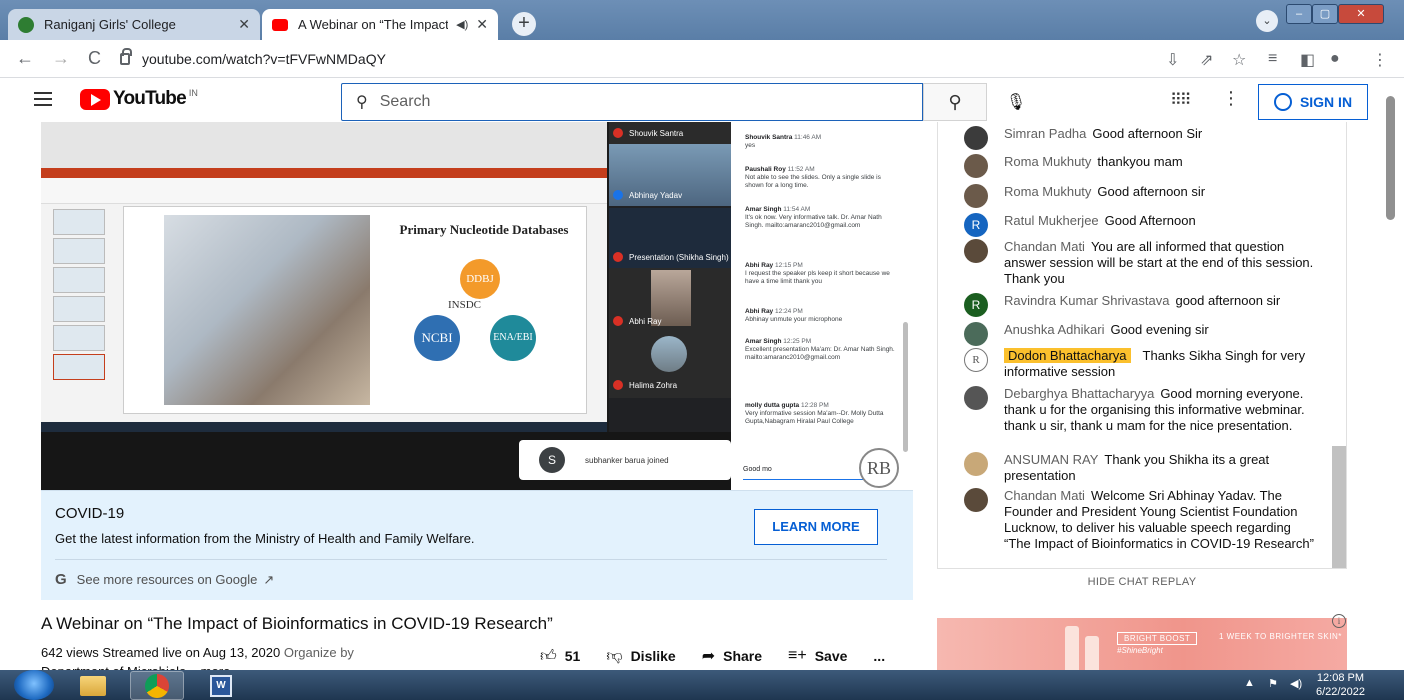 This screenshot has height=700, width=1404. I want to click on tab-search-icon: ⌄, so click(1267, 21).